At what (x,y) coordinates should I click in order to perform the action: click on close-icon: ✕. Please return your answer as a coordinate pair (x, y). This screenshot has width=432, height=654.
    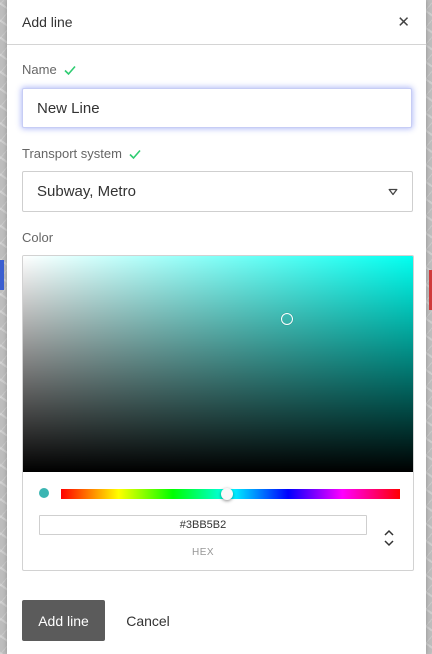
    Looking at the image, I should click on (403, 22).